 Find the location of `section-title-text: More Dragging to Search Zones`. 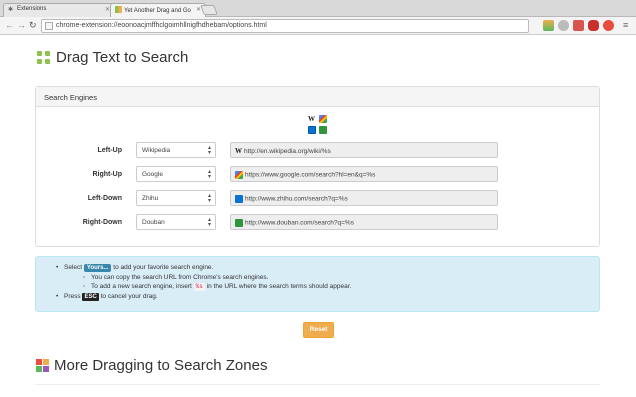

section-title-text: More Dragging to Search Zones is located at coordinates (161, 365).